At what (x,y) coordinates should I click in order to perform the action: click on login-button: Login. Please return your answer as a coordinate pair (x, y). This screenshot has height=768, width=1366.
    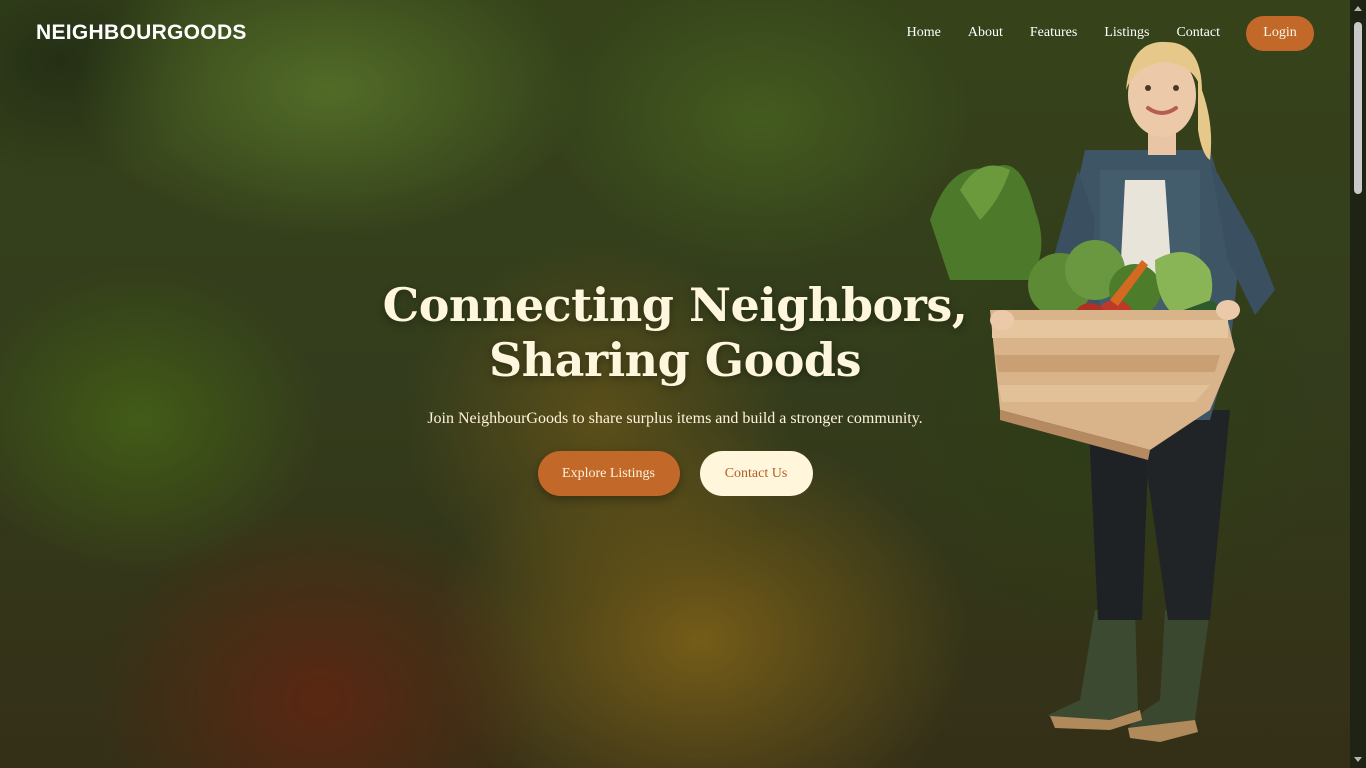
    Looking at the image, I should click on (1280, 33).